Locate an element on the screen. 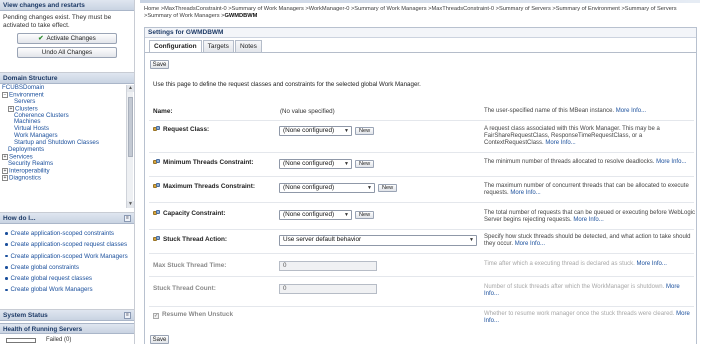  activate-changes-button: ✔ Activate Changes is located at coordinates (67, 38).